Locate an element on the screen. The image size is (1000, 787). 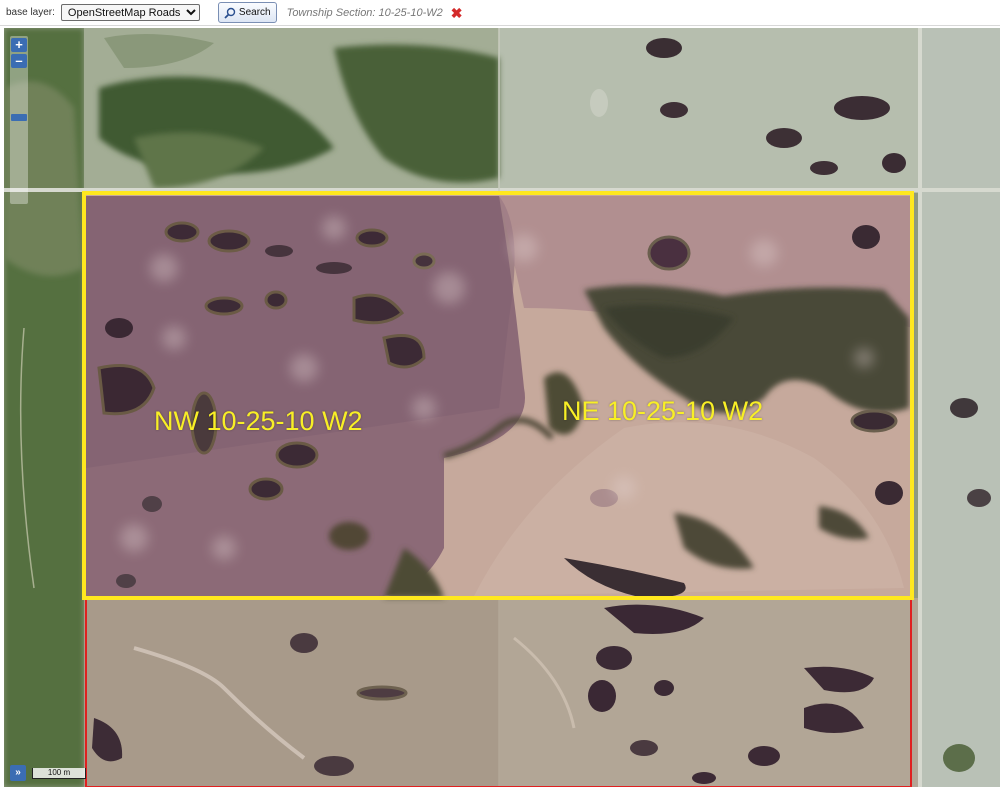
close-icon: ✖ is located at coordinates (457, 13).